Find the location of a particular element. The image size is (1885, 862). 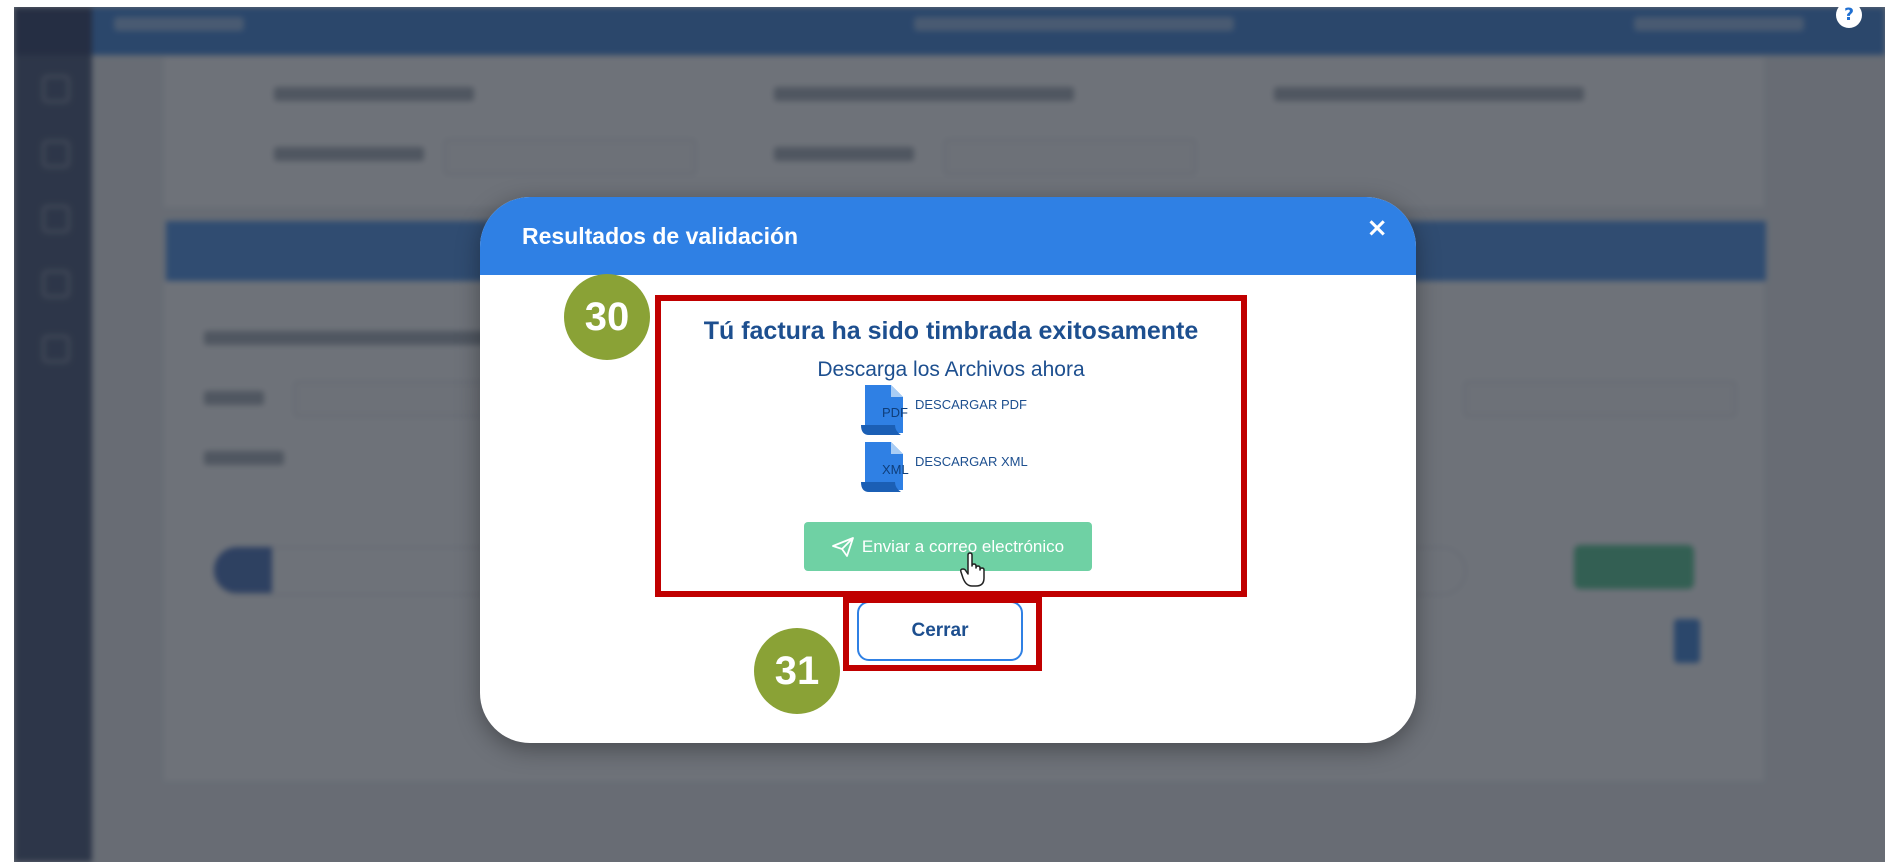

step-badge-30: 30 is located at coordinates (607, 317).